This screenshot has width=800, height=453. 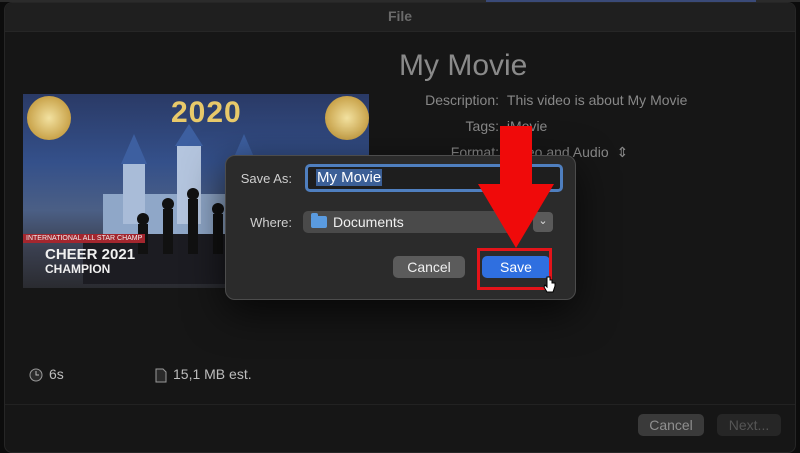 What do you see at coordinates (266, 178) in the screenshot?
I see `save-as-label: Save As:` at bounding box center [266, 178].